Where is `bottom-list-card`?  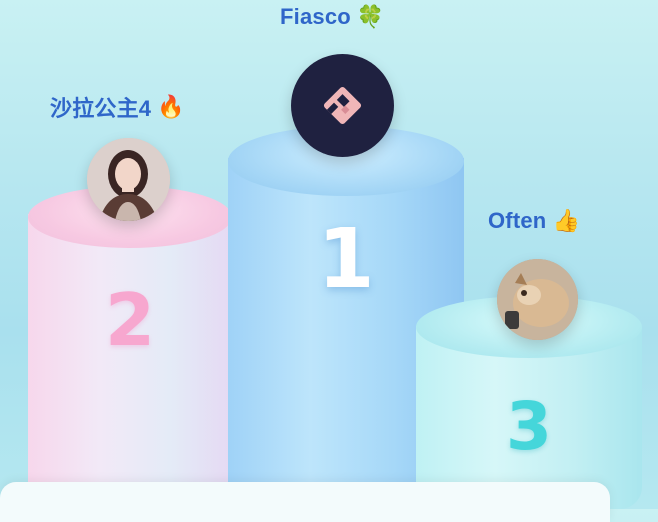 bottom-list-card is located at coordinates (305, 502).